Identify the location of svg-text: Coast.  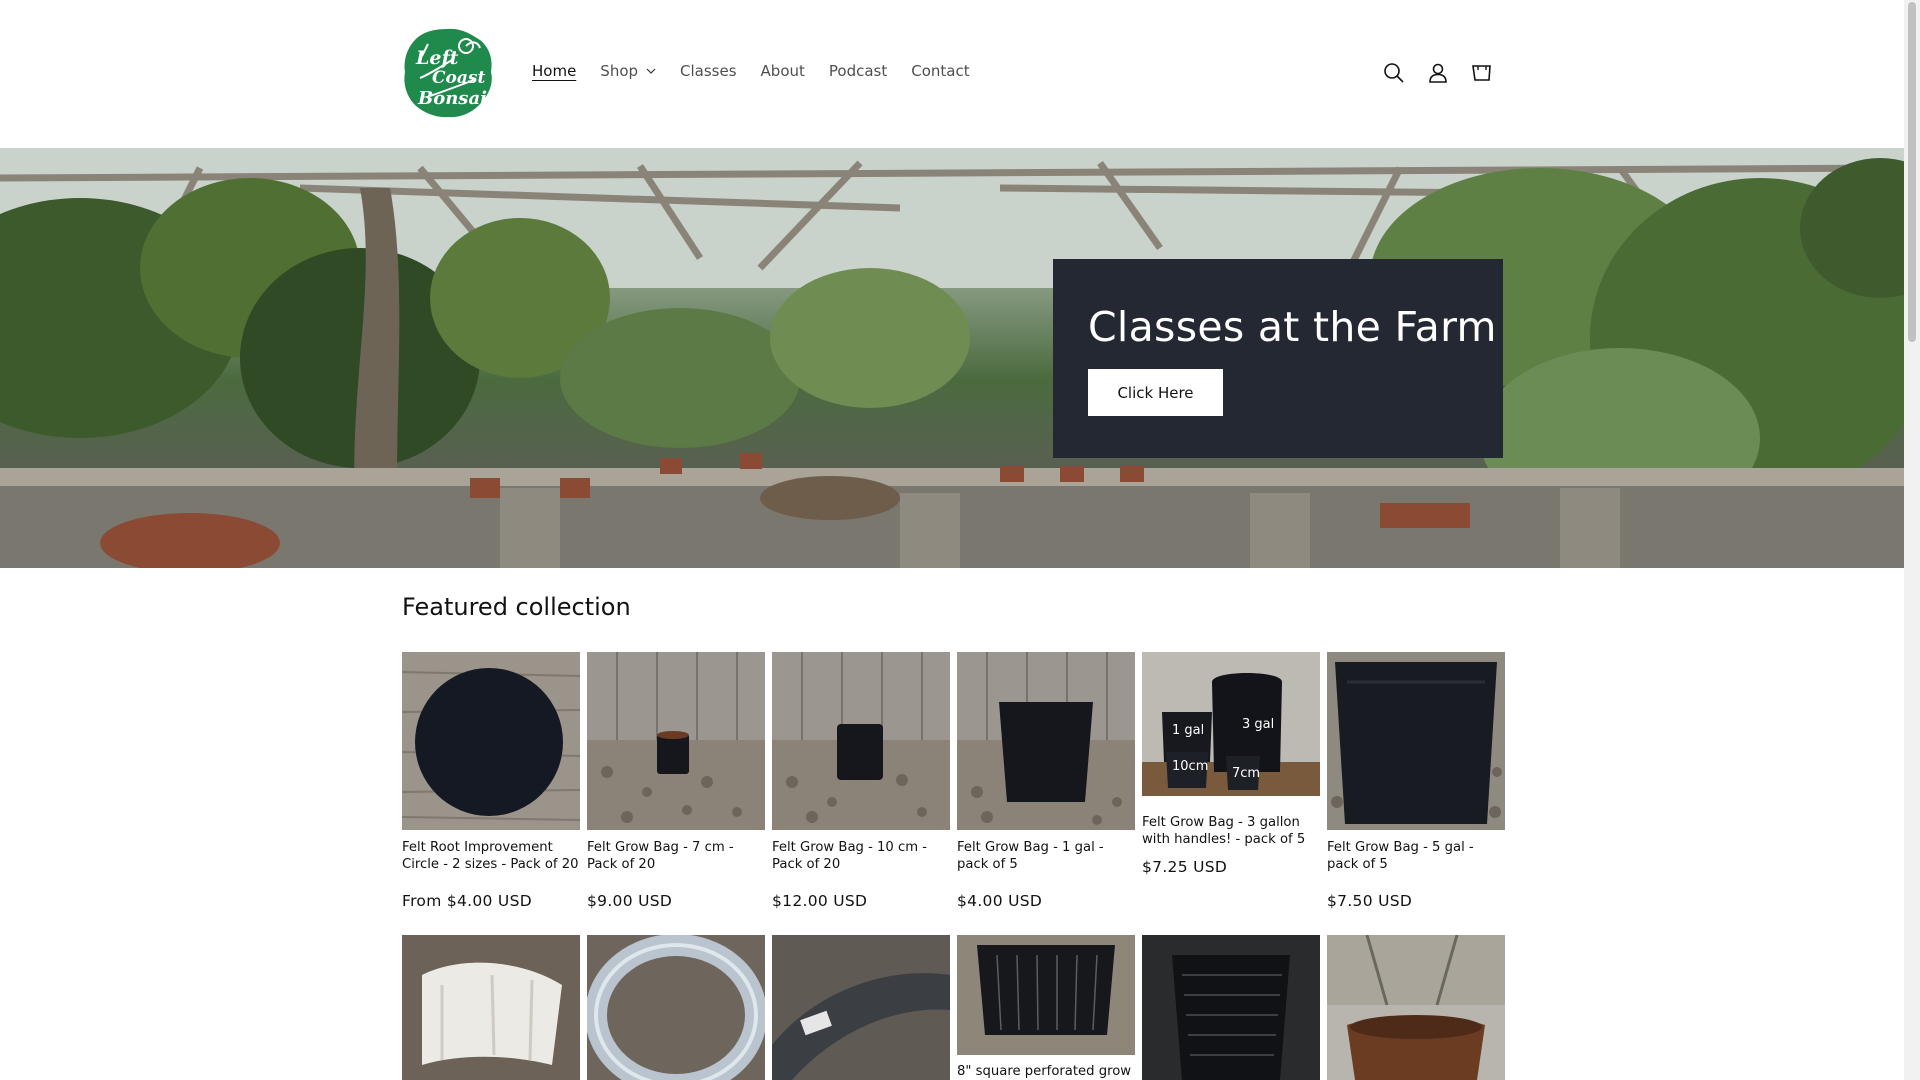
(458, 78).